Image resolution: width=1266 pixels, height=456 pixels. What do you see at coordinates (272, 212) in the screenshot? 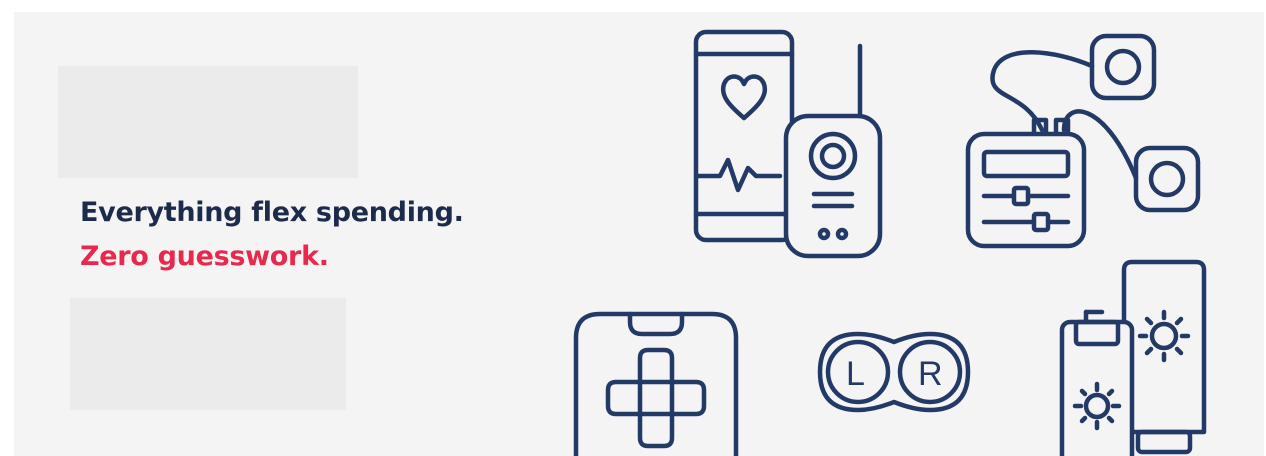
I see `hero-headline: Everything flex spending.` at bounding box center [272, 212].